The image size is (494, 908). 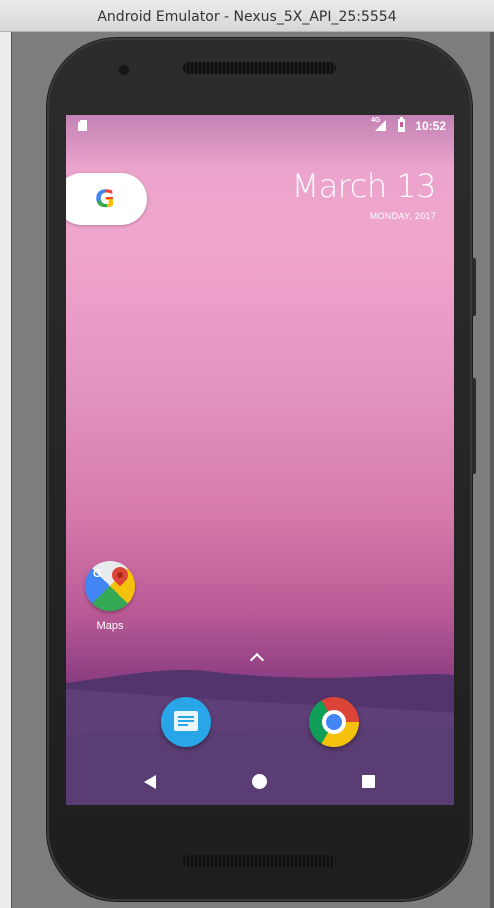 I want to click on google-search-widget: G, so click(x=106, y=199).